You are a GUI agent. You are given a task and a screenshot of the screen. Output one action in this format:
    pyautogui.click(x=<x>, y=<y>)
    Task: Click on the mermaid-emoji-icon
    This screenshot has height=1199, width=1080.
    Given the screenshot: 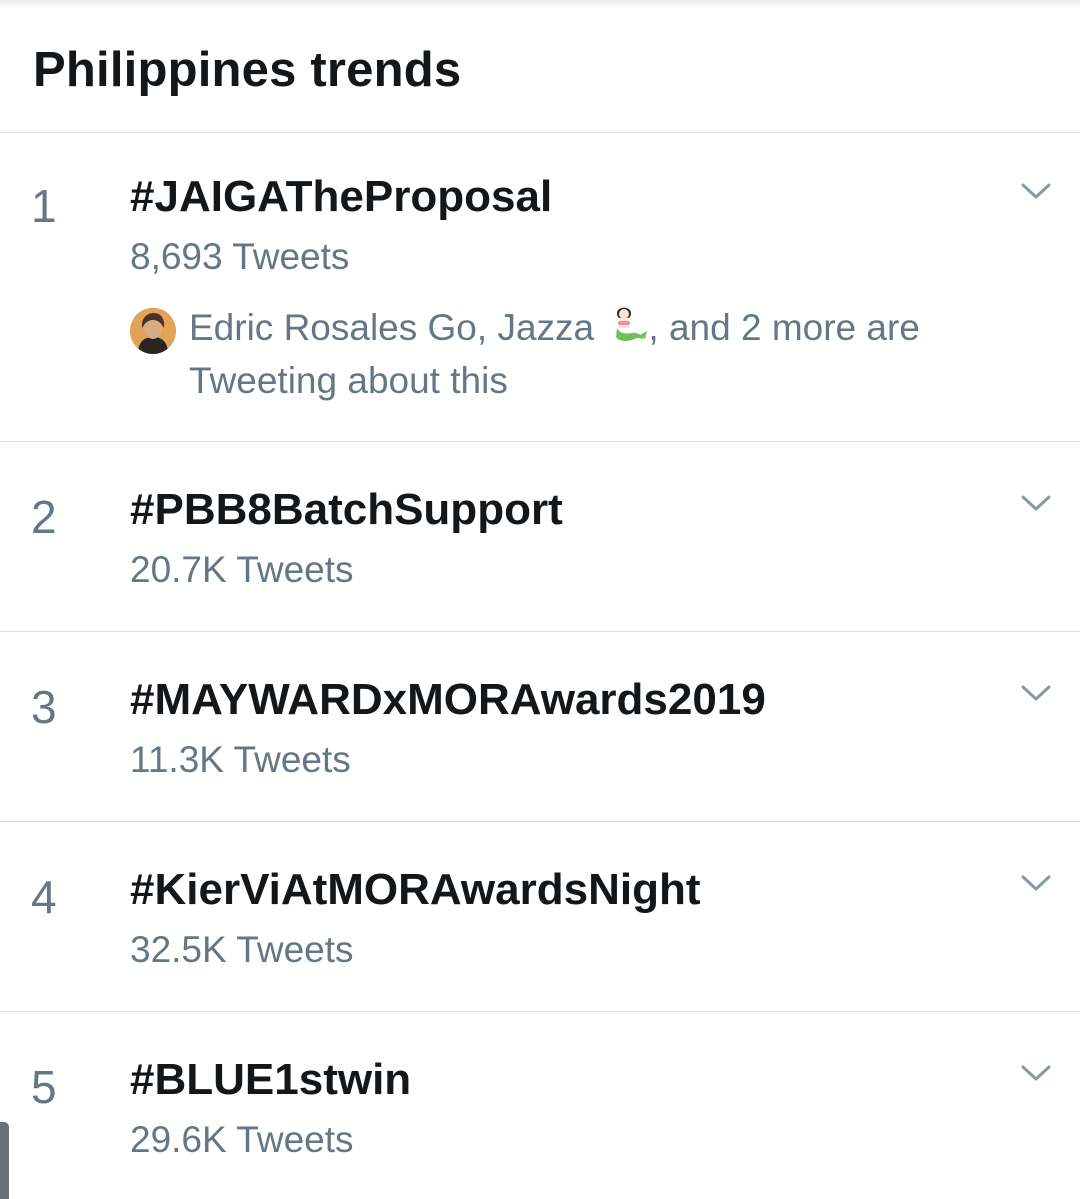 What is the action you would take?
    pyautogui.click(x=632, y=323)
    